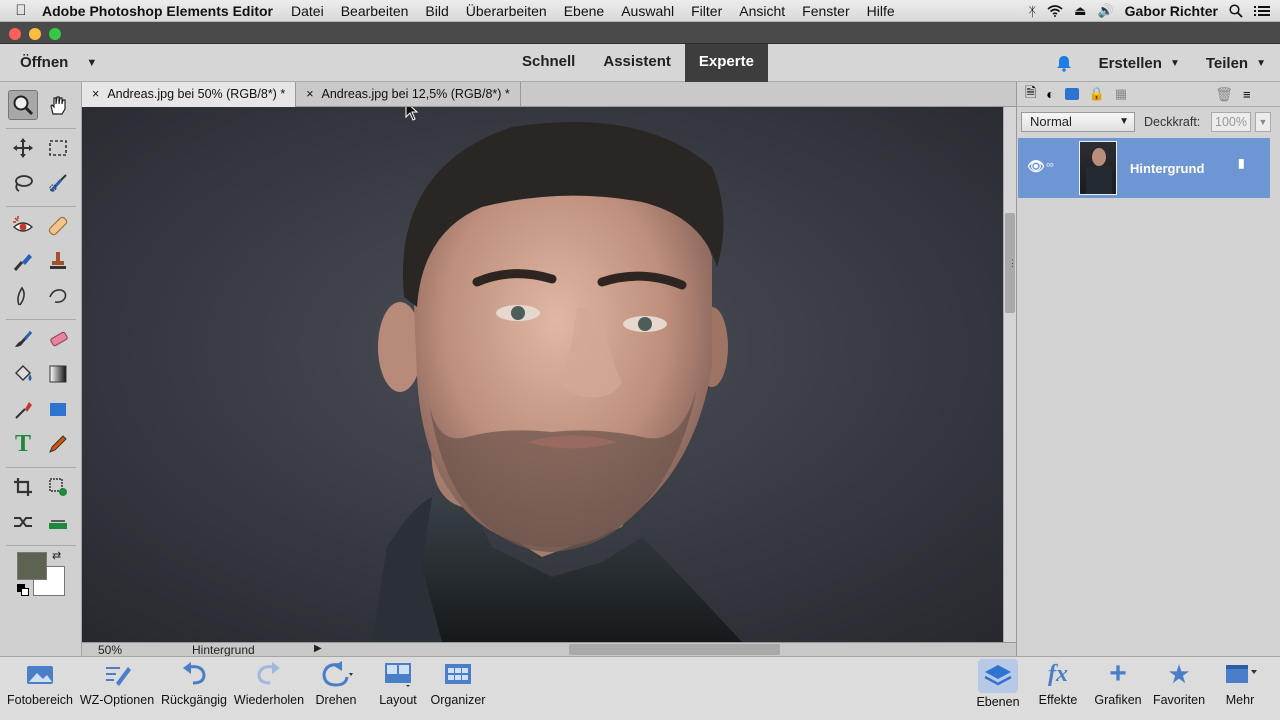 The height and width of the screenshot is (720, 1280). Describe the element at coordinates (23, 261) in the screenshot. I see `smart-brush-tool-icon` at that location.